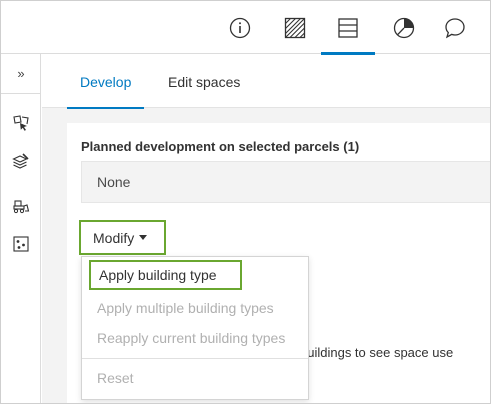  I want to click on left-rail: », so click(21, 228).